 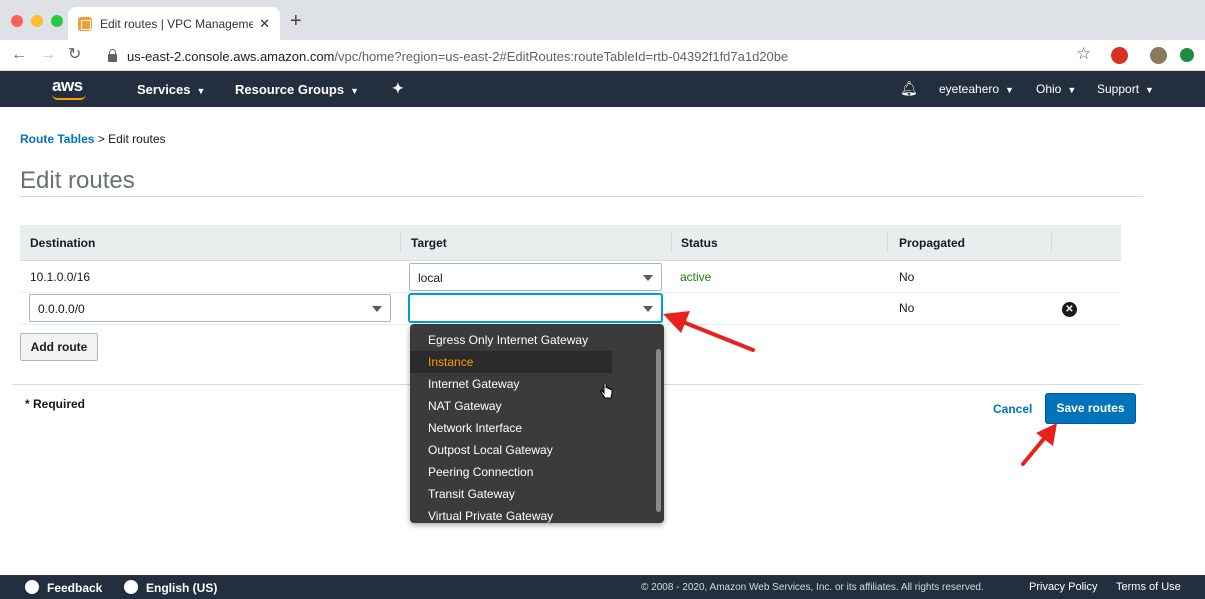 What do you see at coordinates (57, 21) in the screenshot?
I see `maximize-window-button` at bounding box center [57, 21].